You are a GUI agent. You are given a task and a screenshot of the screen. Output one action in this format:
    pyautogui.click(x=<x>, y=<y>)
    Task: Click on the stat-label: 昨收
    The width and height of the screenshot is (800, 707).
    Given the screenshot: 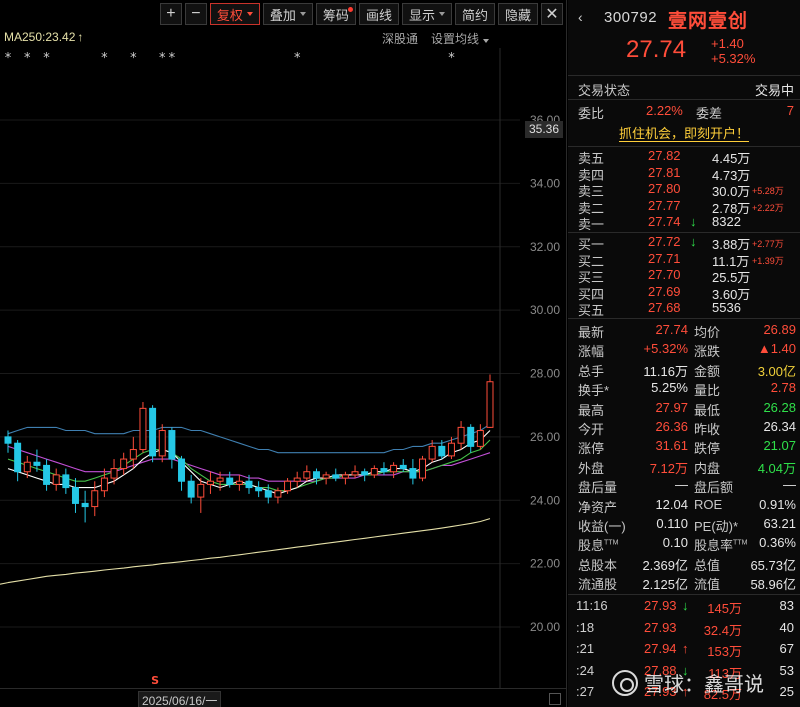 What is the action you would take?
    pyautogui.click(x=707, y=429)
    